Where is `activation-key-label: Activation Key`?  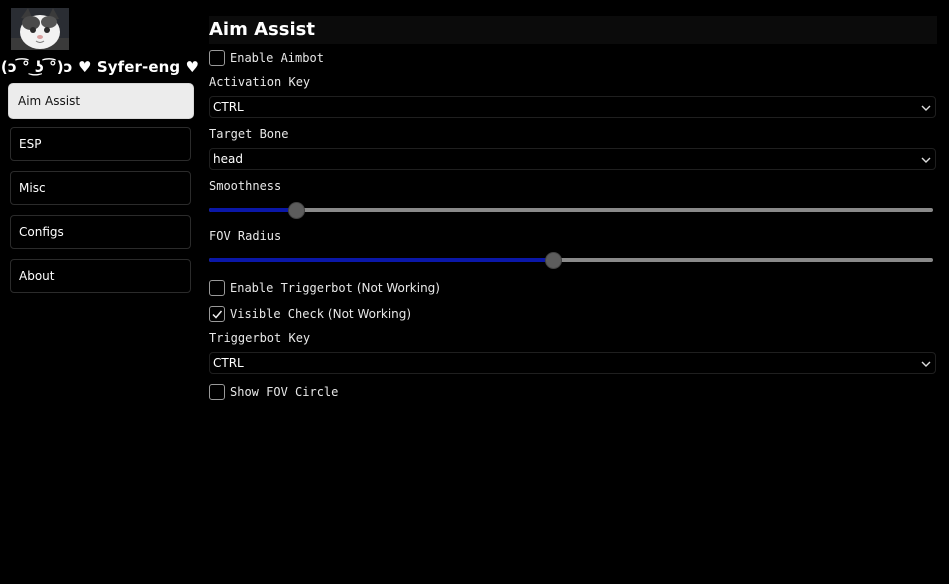
activation-key-label: Activation Key is located at coordinates (260, 82).